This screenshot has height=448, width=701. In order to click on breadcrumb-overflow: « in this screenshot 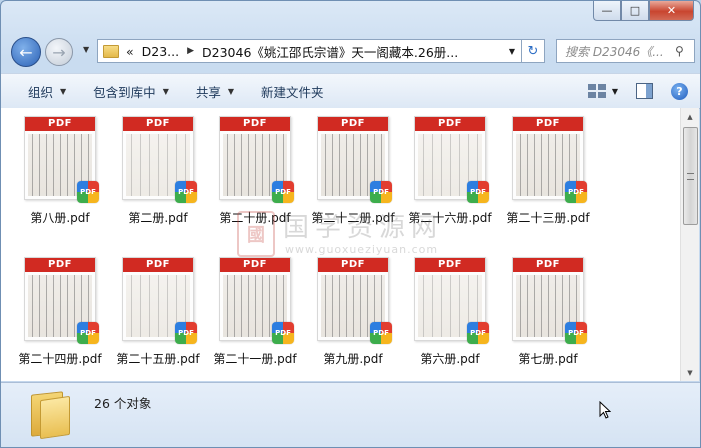, I will do `click(130, 51)`.